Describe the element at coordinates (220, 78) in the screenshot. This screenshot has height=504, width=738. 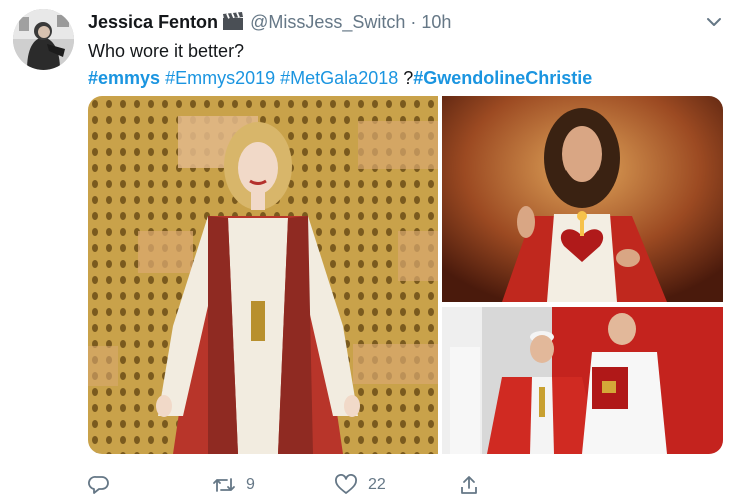
I see `hashtag-link: #Emmys2019` at that location.